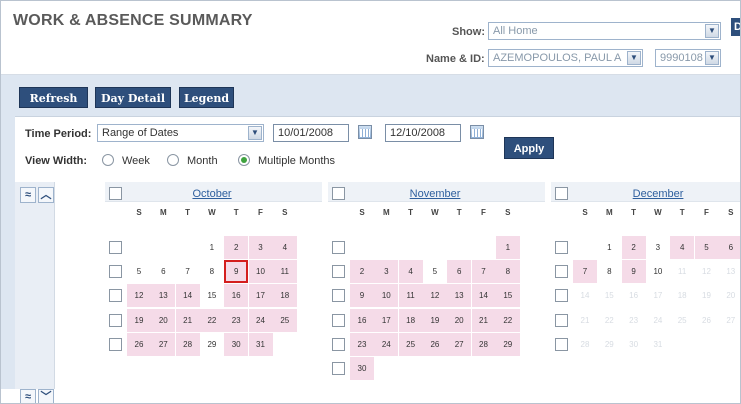 The width and height of the screenshot is (741, 404). What do you see at coordinates (656, 194) in the screenshot?
I see `month-title-link: December` at bounding box center [656, 194].